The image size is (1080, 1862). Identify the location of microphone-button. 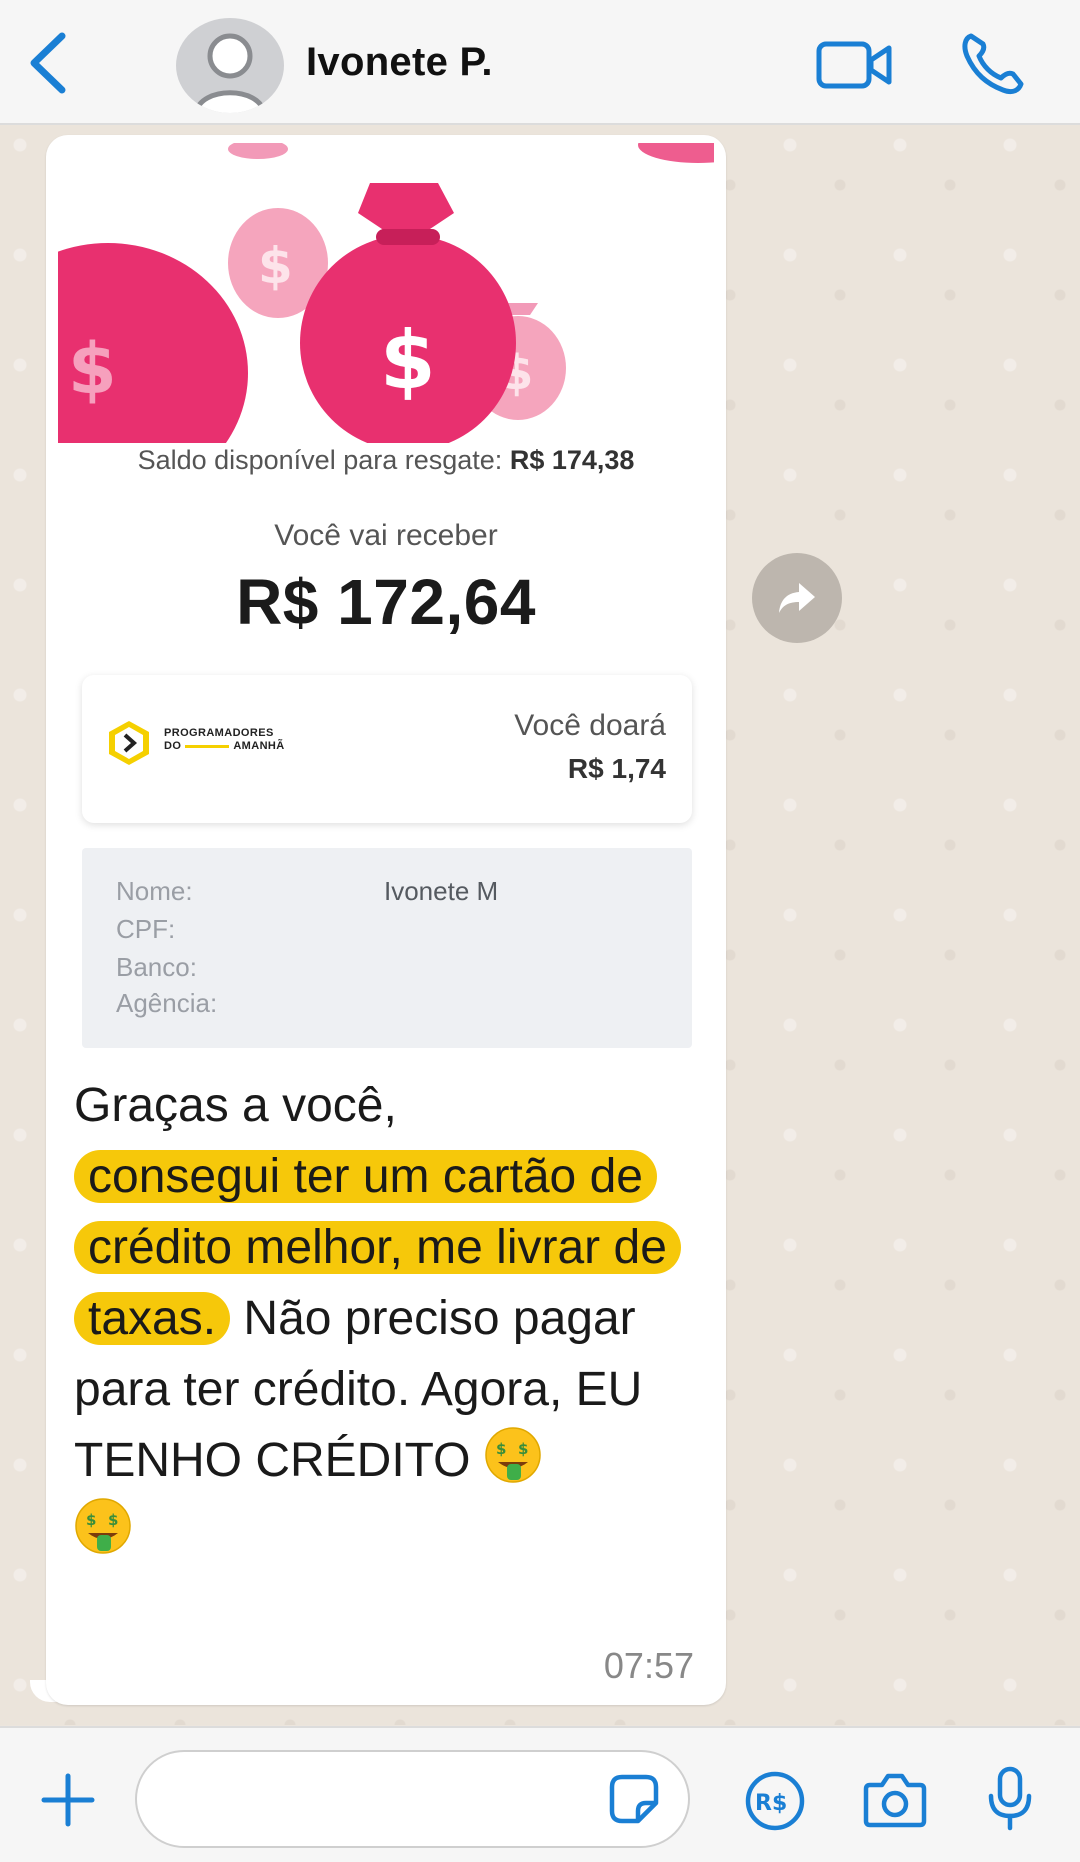
(1010, 1799).